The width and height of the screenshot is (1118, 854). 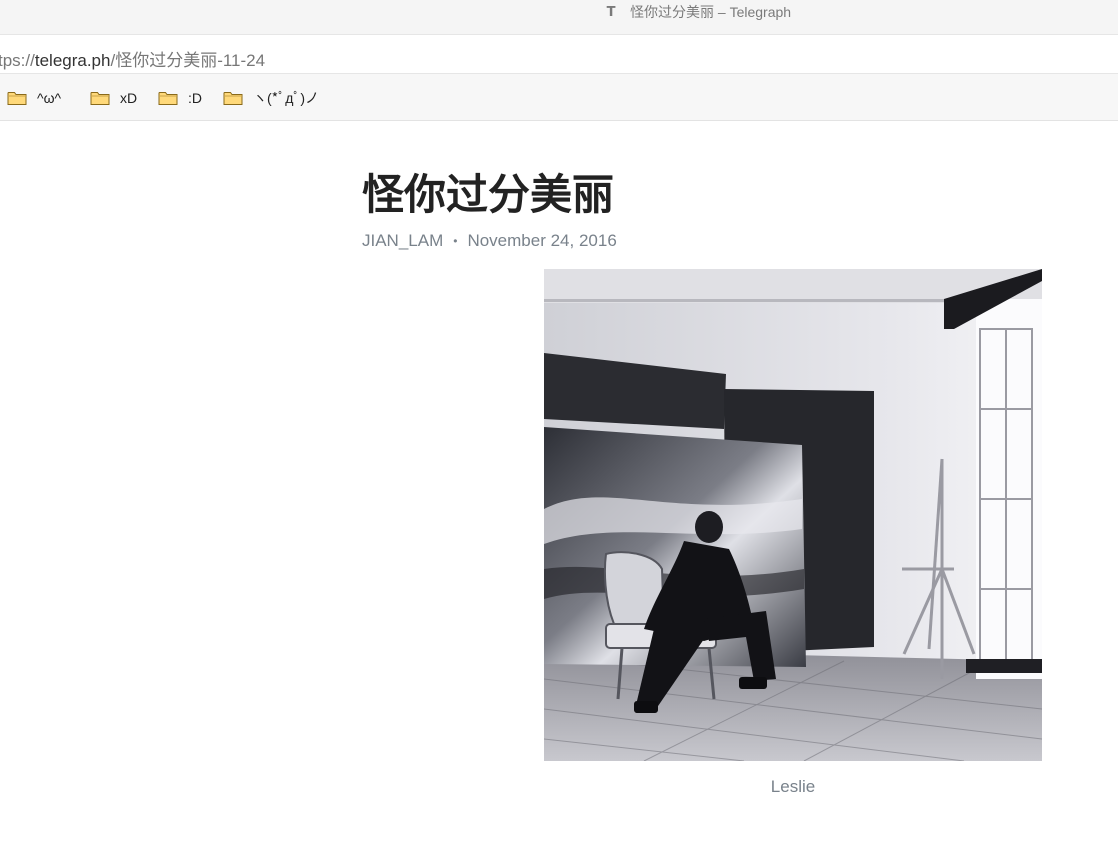 I want to click on bookmark-folder-1: ^ω^, so click(x=34, y=98).